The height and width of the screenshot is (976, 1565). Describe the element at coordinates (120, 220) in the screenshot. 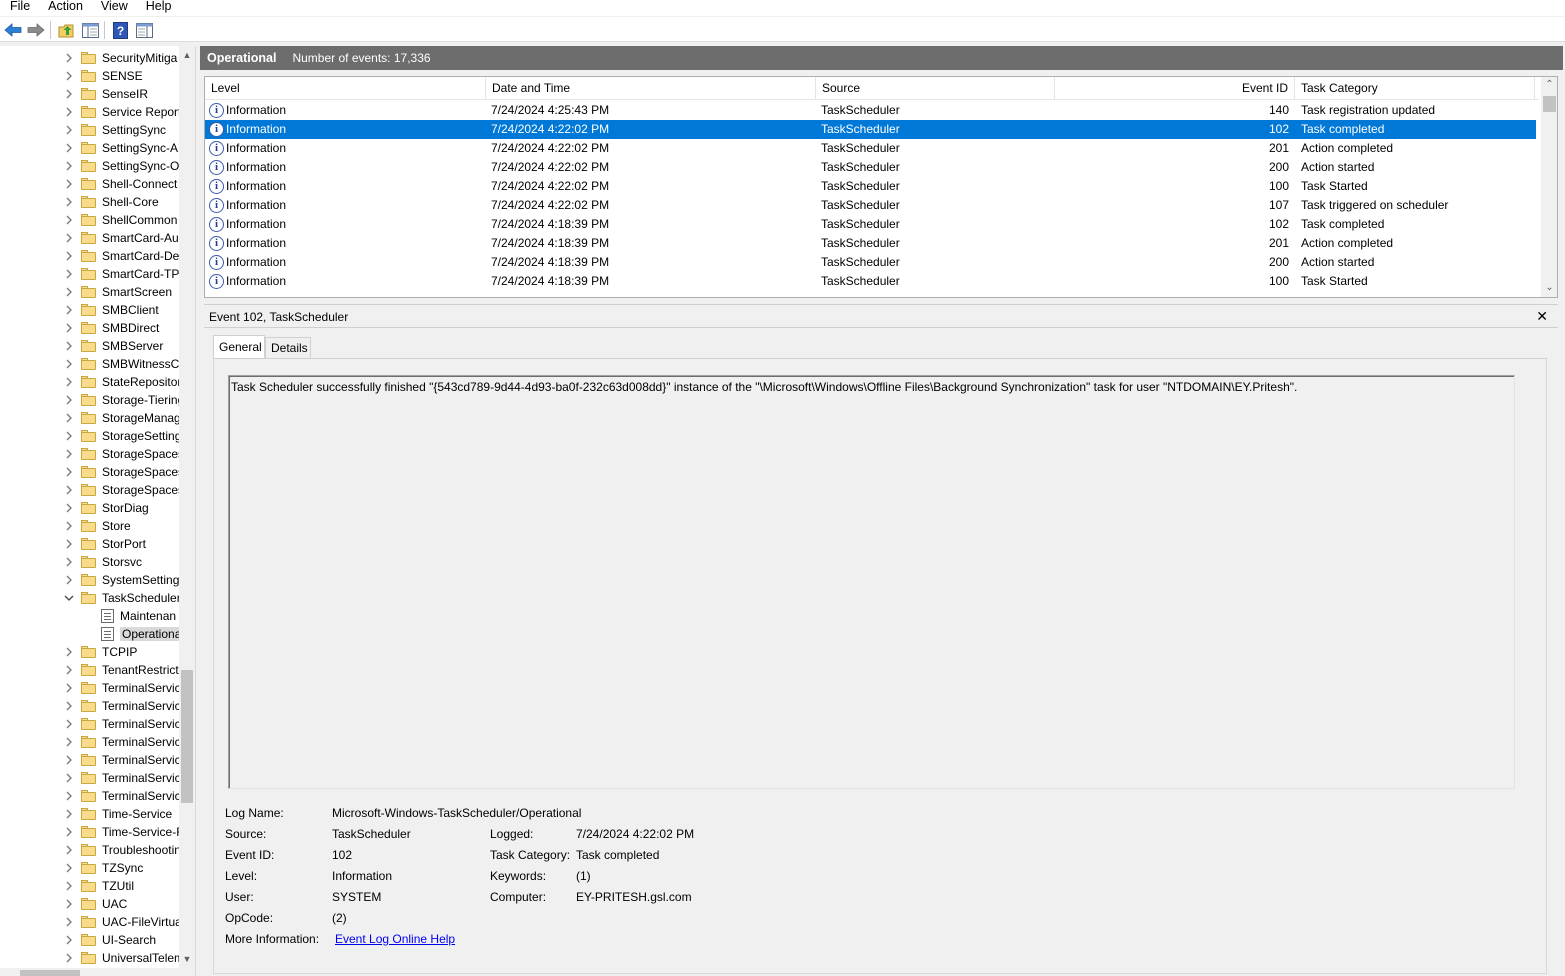

I see `tree-item: ShellCommon` at that location.